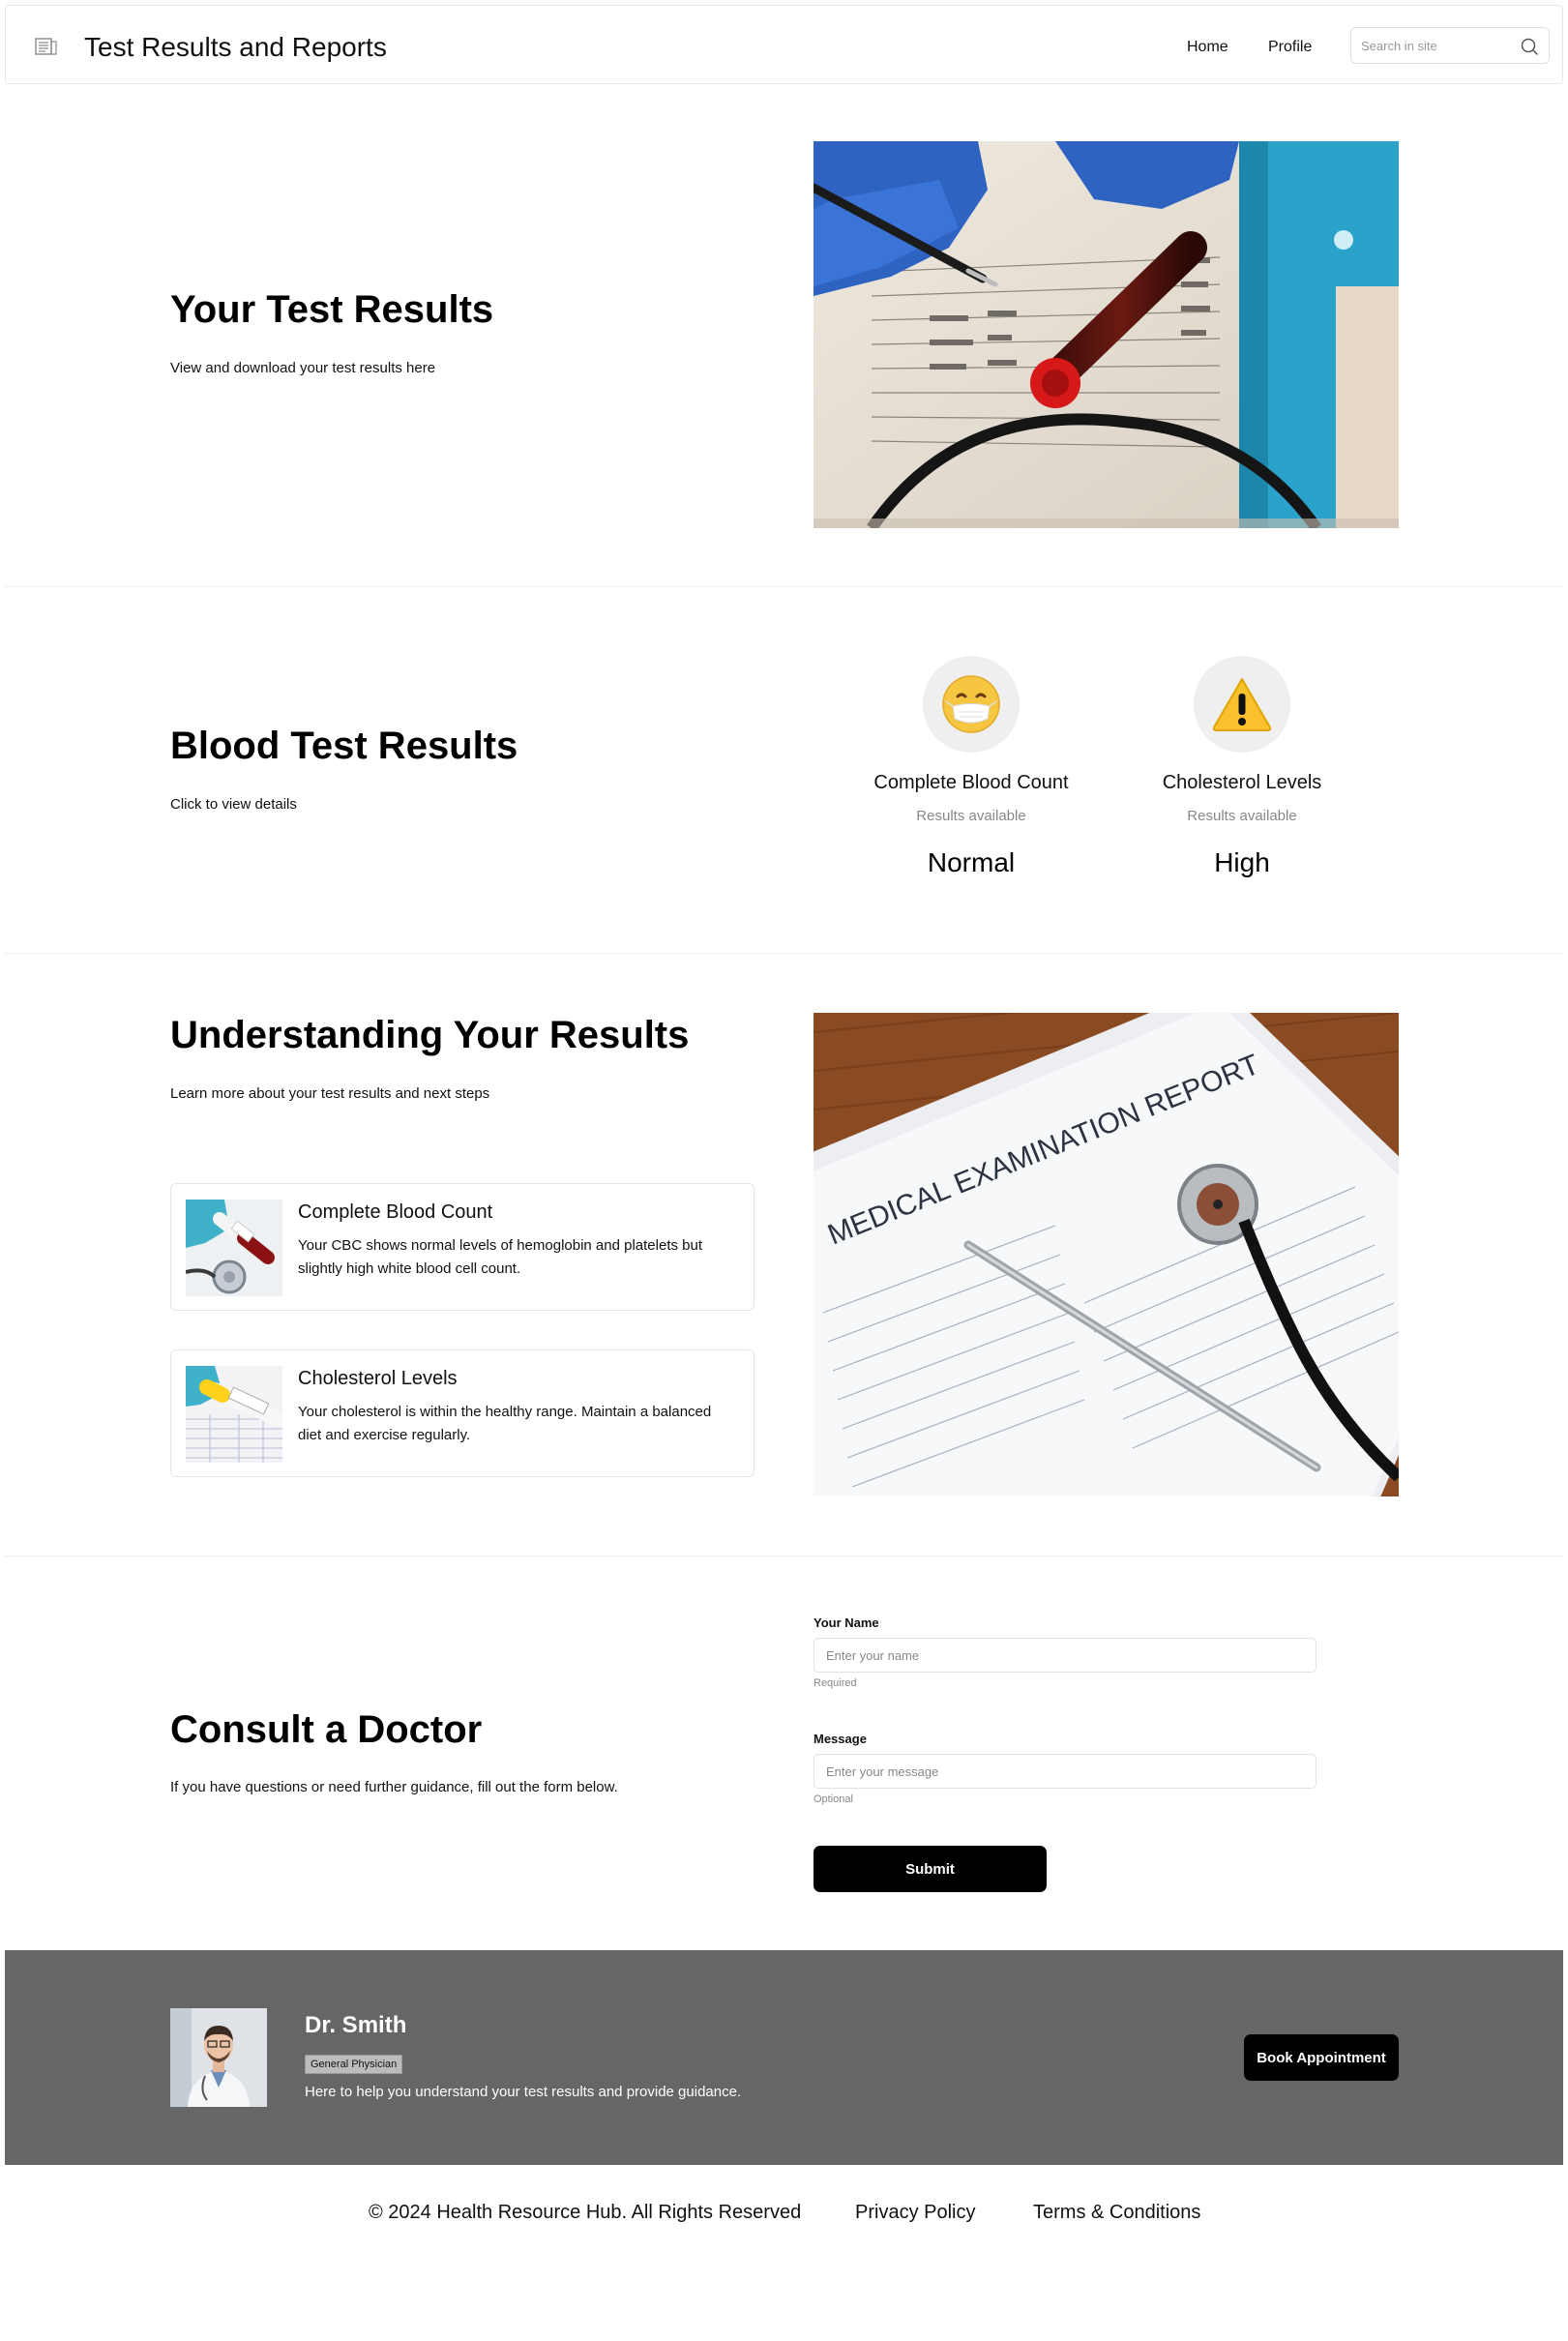  What do you see at coordinates (1065, 1655) in the screenshot?
I see `name-input` at bounding box center [1065, 1655].